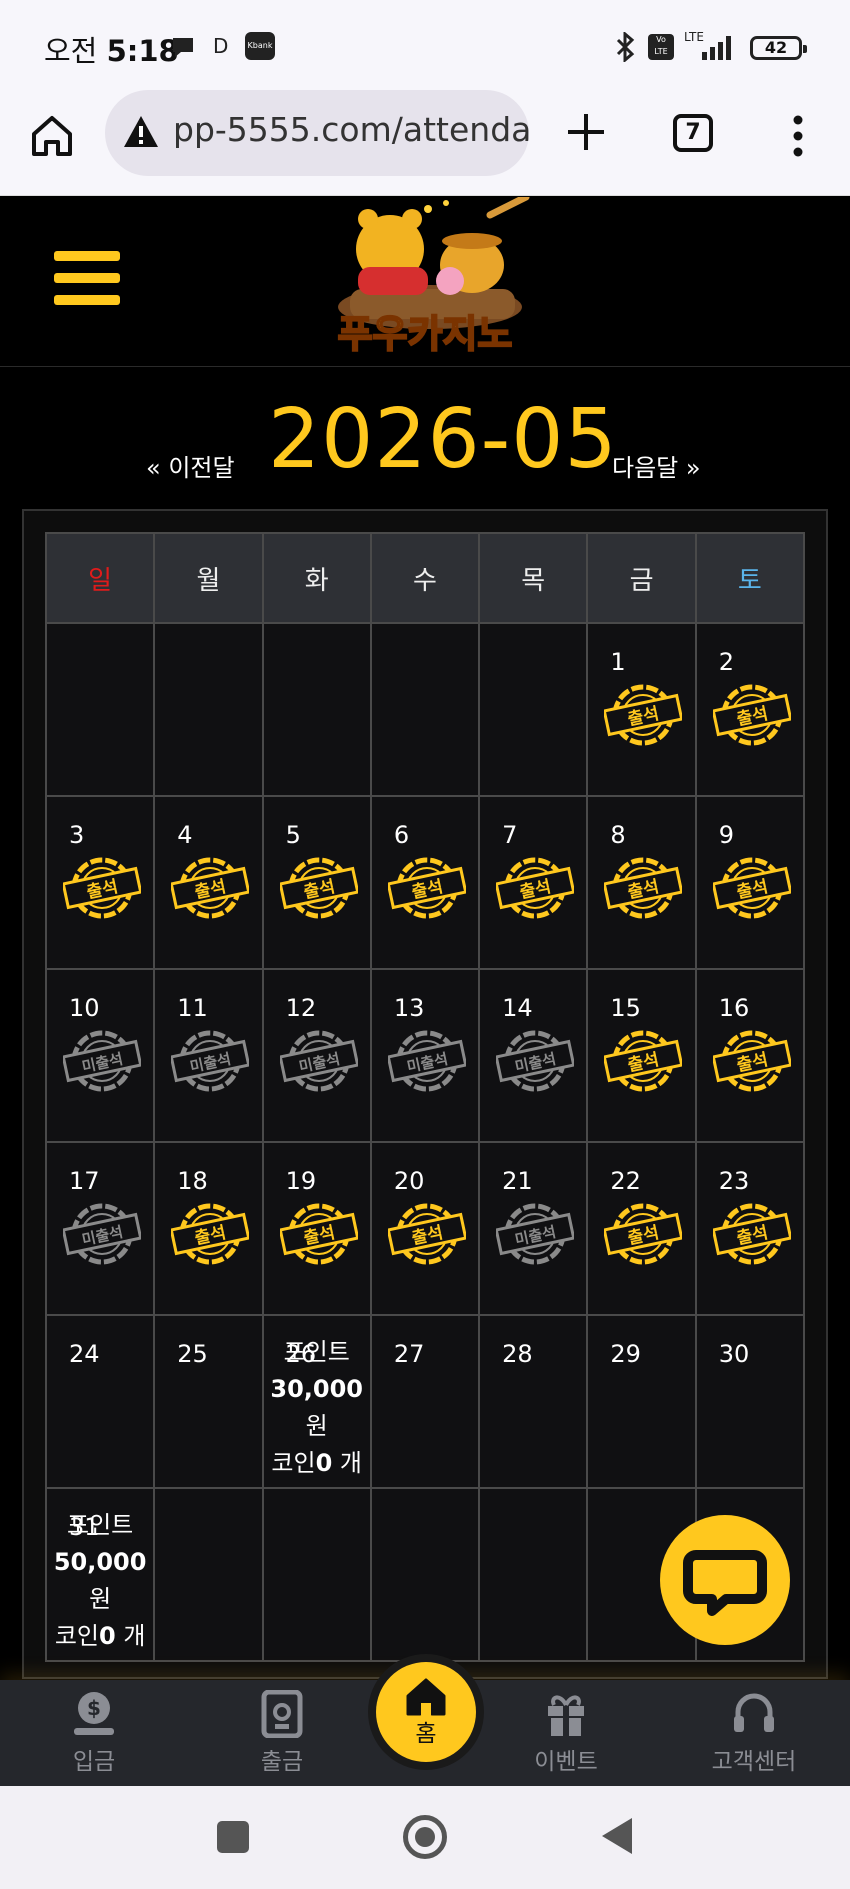  I want to click on calendar-day-cell: 4 출석, so click(208, 882).